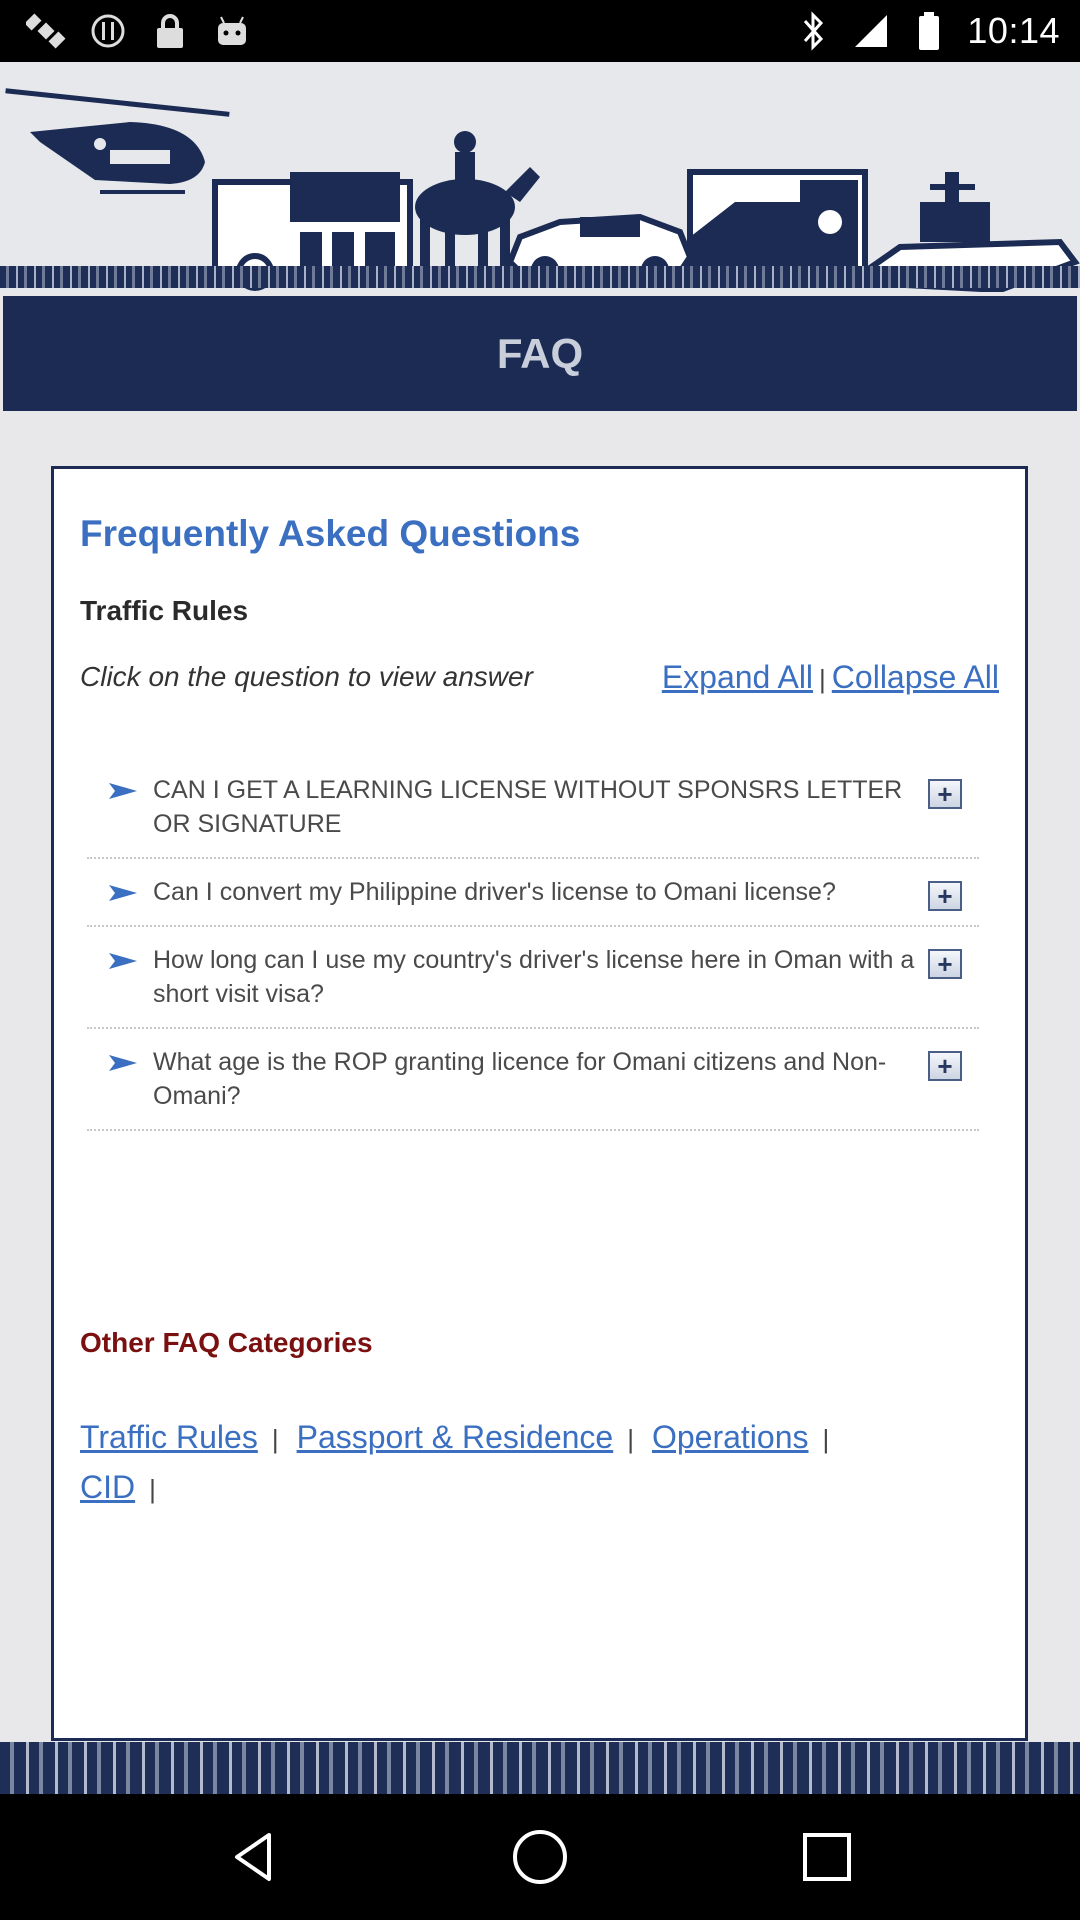  What do you see at coordinates (46, 31) in the screenshot?
I see `satellite-icon` at bounding box center [46, 31].